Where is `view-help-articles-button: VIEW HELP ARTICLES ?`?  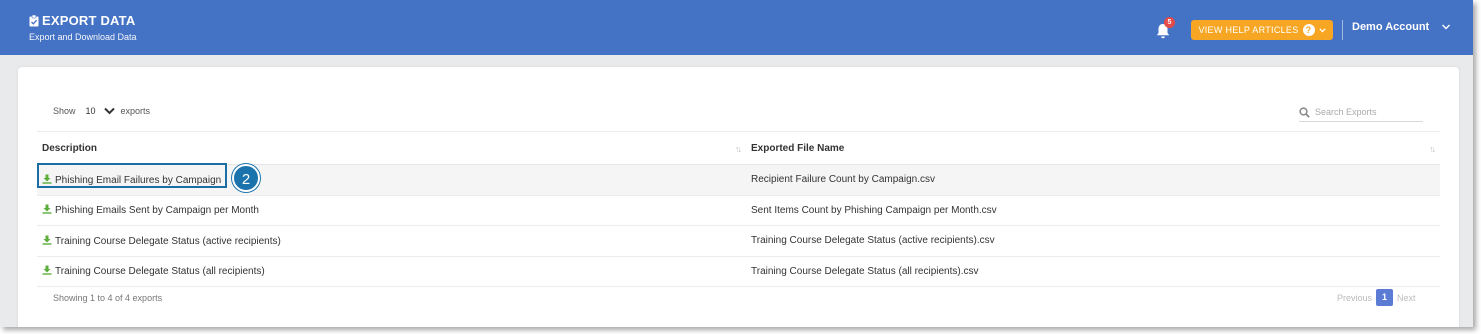 view-help-articles-button: VIEW HELP ARTICLES ? is located at coordinates (1262, 30).